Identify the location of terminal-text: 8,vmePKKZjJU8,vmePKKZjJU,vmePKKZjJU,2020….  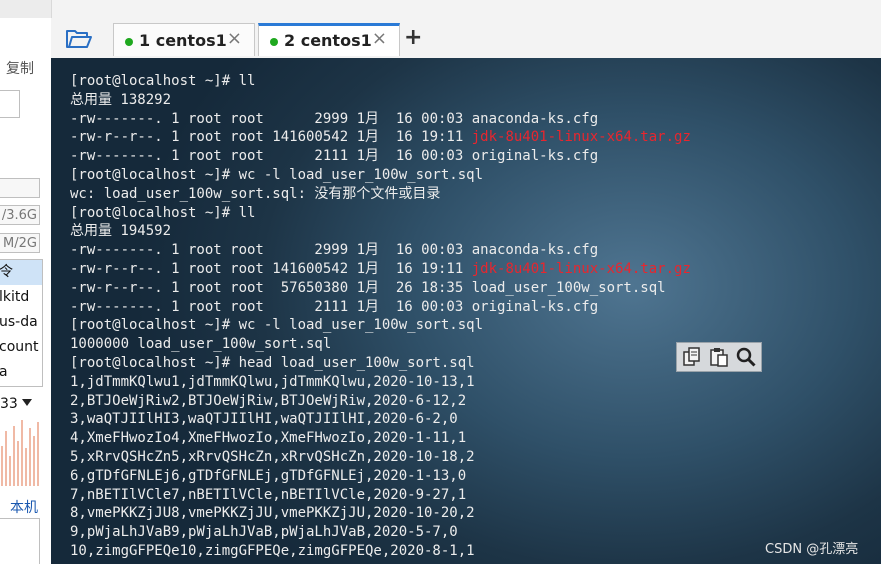
(272, 513).